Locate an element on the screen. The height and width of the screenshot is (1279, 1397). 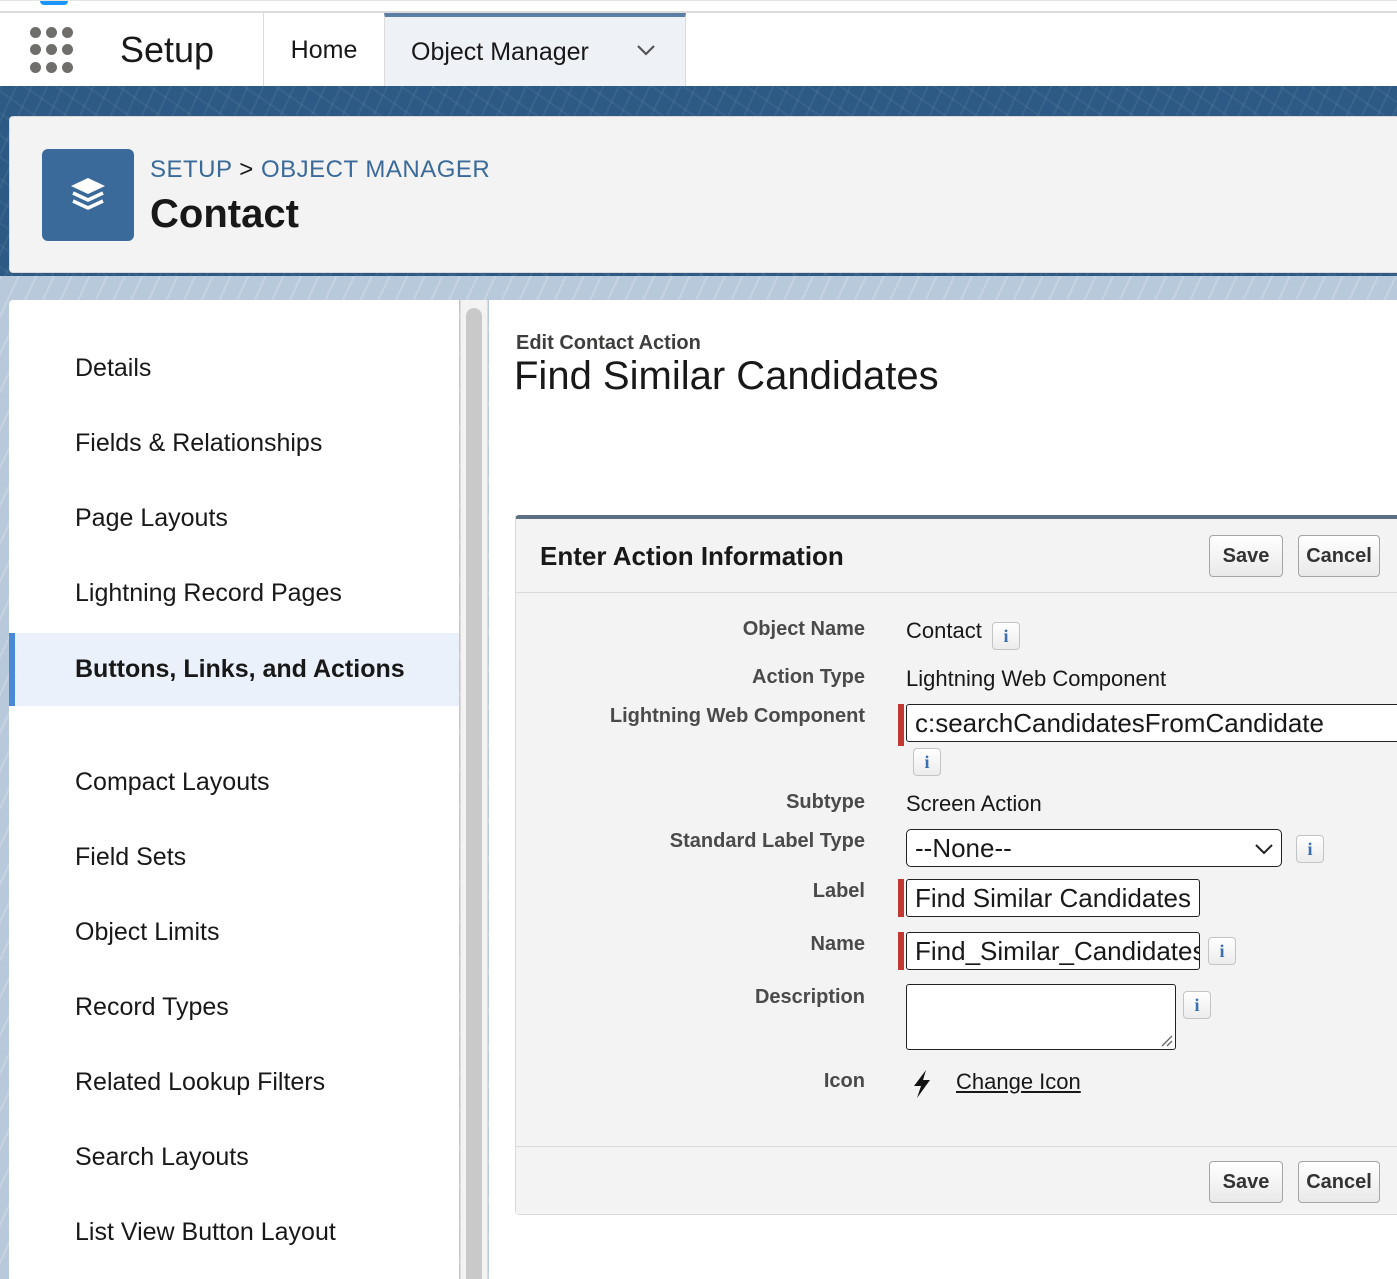
sidebar-item-related-lookup-filters: Related Lookup Filters is located at coordinates (234, 1082).